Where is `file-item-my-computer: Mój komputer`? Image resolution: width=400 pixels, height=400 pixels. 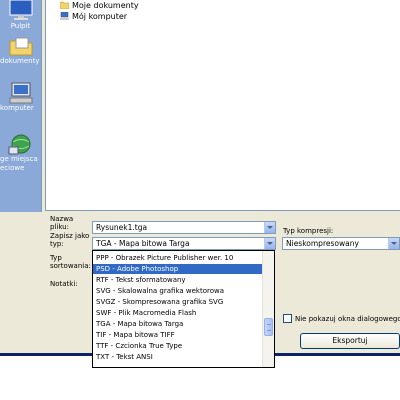
file-item-my-computer: Mój komputer is located at coordinates (93, 16).